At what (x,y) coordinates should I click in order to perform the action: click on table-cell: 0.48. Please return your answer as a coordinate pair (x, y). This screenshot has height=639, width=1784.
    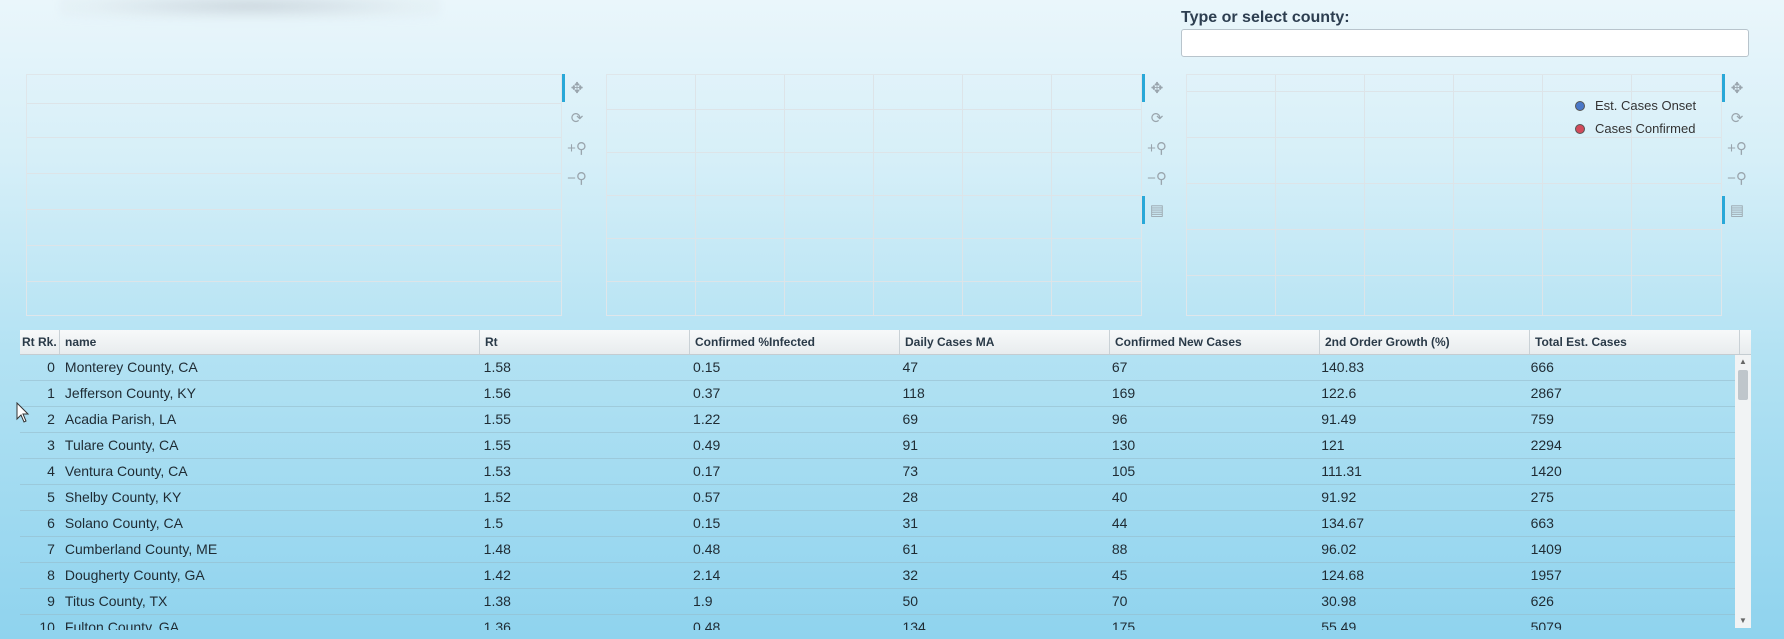
    Looking at the image, I should click on (707, 549).